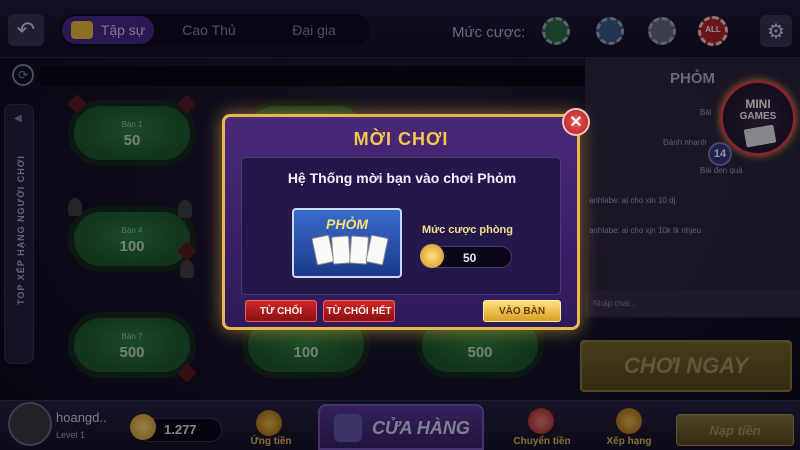  Describe the element at coordinates (402, 178) in the screenshot. I see `invite-message: Hệ Thống mời bạn vào chơi Phỏm` at that location.